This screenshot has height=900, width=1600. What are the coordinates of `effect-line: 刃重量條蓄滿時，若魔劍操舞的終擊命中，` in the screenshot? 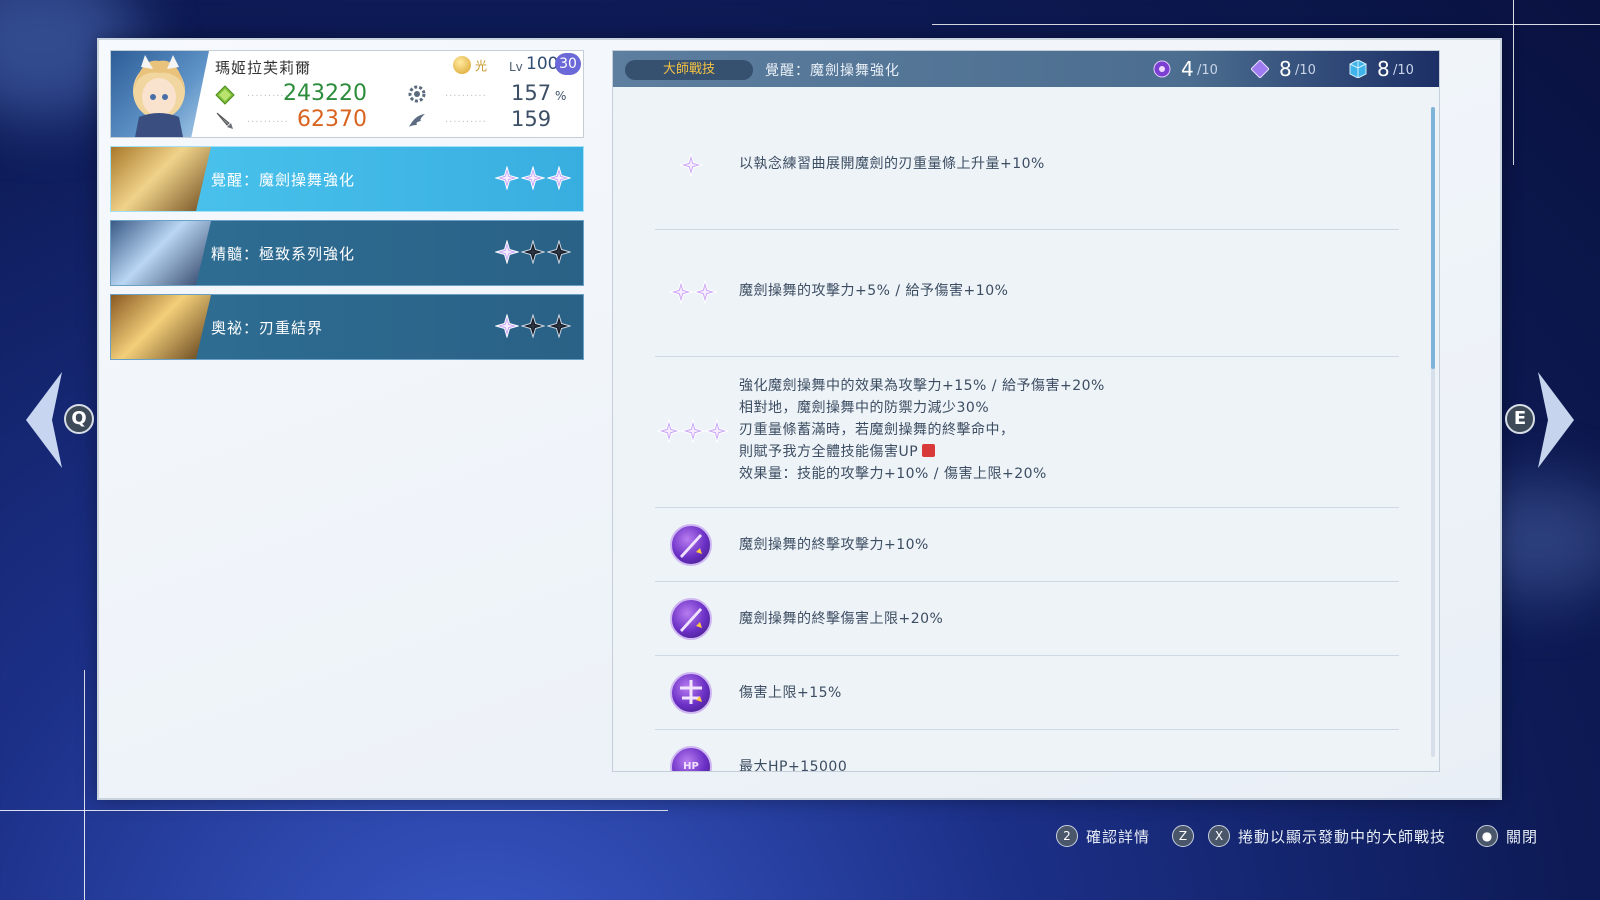 It's located at (877, 430).